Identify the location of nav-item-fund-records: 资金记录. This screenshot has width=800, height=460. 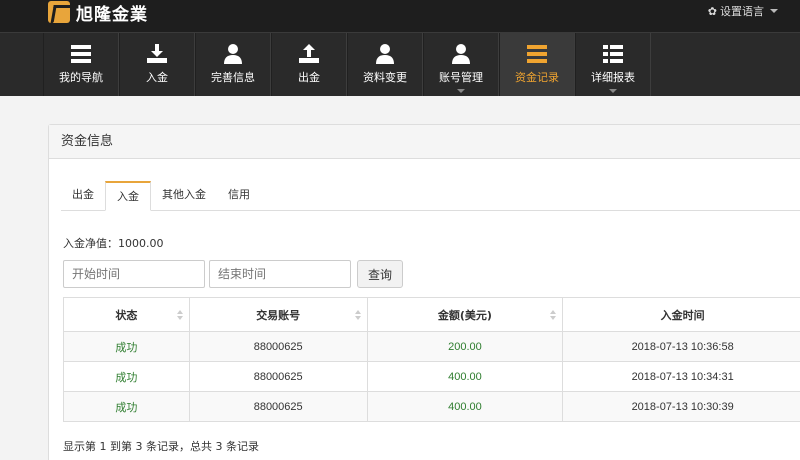
(537, 64).